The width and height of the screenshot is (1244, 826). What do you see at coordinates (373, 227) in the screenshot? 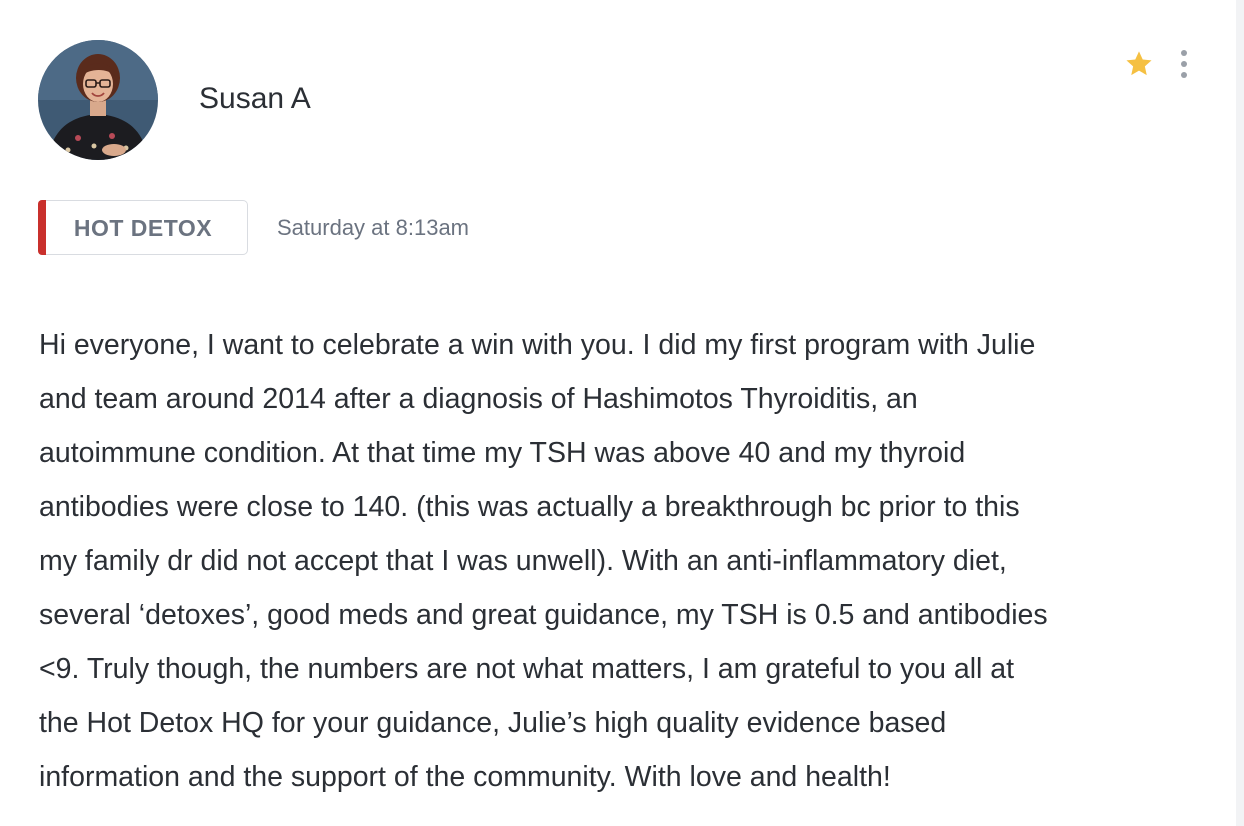
I see `post-timestamp: Saturday at 8:13am` at bounding box center [373, 227].